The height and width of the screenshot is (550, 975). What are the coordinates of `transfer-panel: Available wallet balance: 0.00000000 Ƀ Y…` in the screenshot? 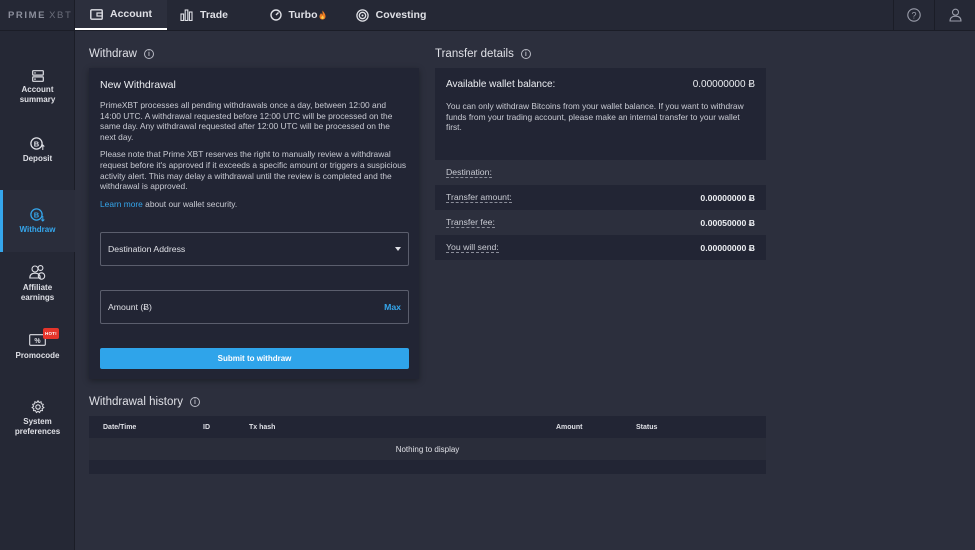 It's located at (600, 114).